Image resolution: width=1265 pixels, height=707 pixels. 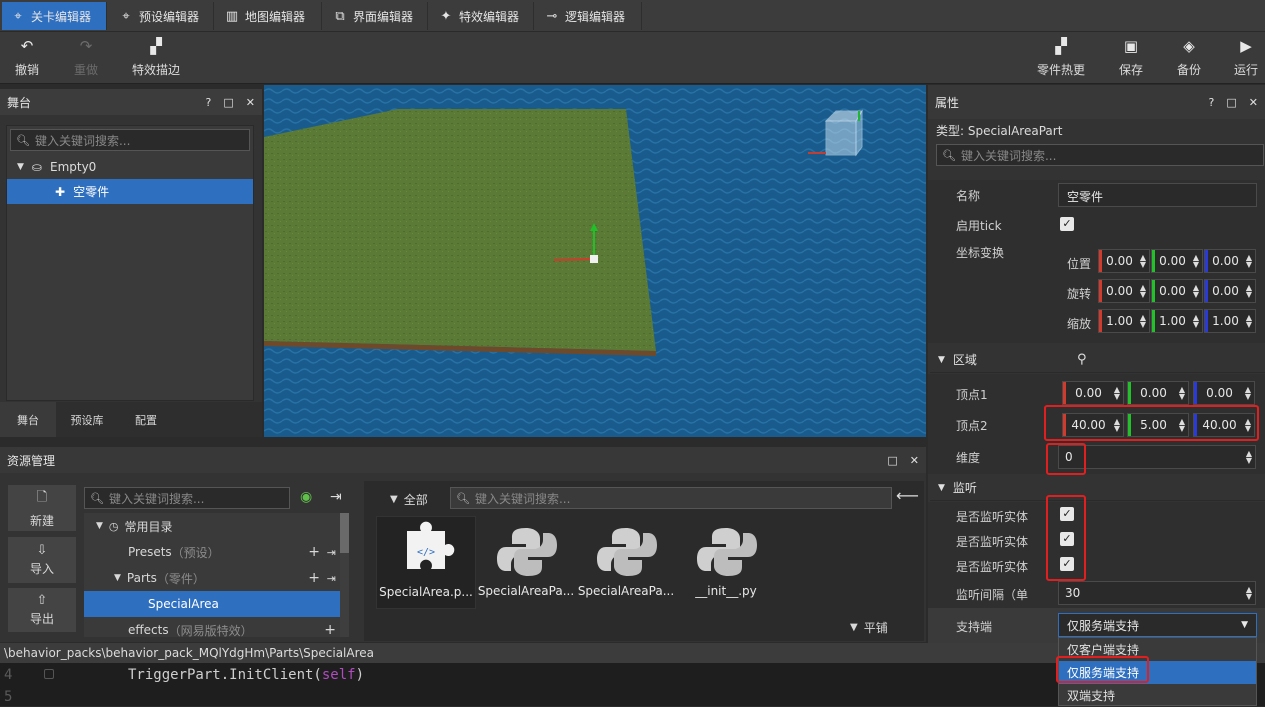 I want to click on filter-icon: ▼, so click(x=854, y=627).